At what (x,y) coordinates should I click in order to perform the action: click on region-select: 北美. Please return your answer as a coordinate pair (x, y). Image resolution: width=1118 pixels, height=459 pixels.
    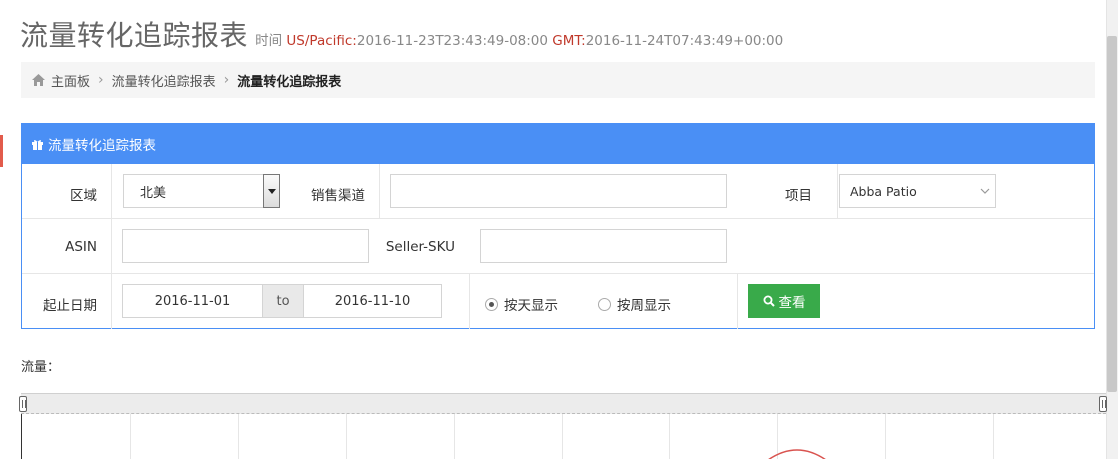
    Looking at the image, I should click on (201, 191).